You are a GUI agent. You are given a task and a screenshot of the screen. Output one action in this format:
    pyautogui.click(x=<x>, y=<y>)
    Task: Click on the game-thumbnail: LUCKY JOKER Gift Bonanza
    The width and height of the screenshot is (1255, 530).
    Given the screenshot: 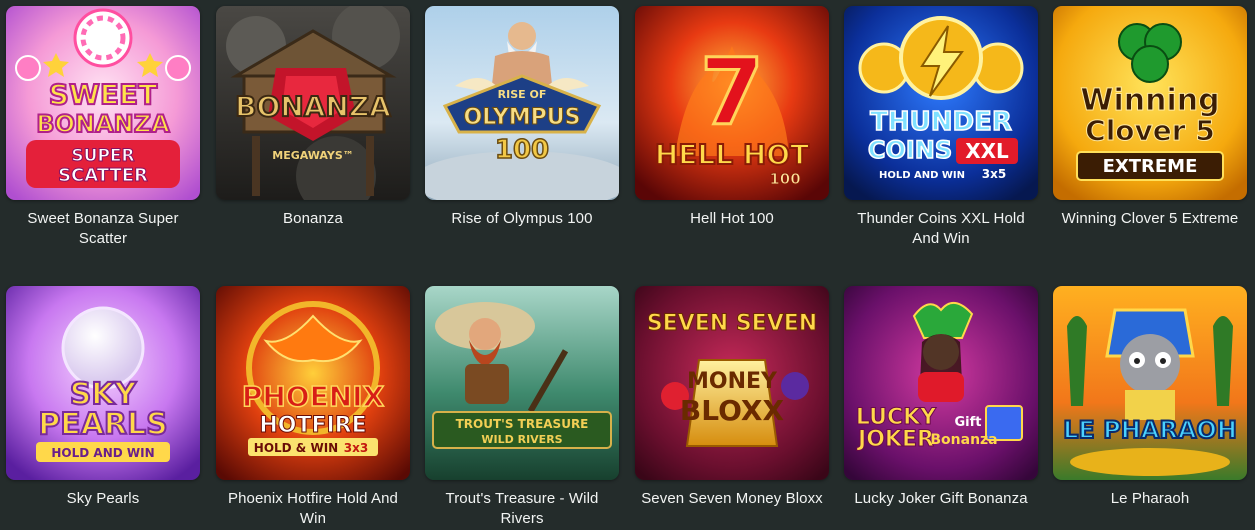 What is the action you would take?
    pyautogui.click(x=941, y=383)
    